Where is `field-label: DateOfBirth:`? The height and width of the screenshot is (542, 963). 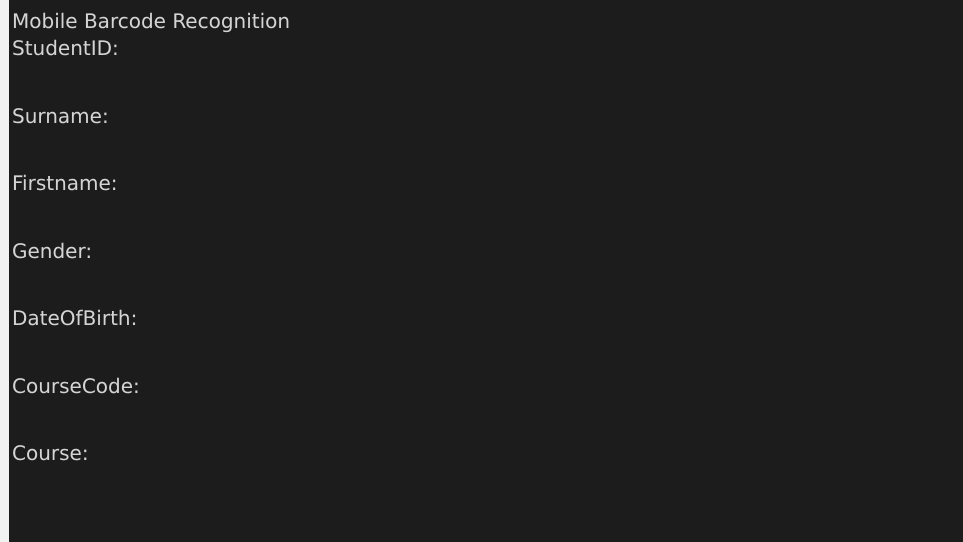 field-label: DateOfBirth: is located at coordinates (75, 318).